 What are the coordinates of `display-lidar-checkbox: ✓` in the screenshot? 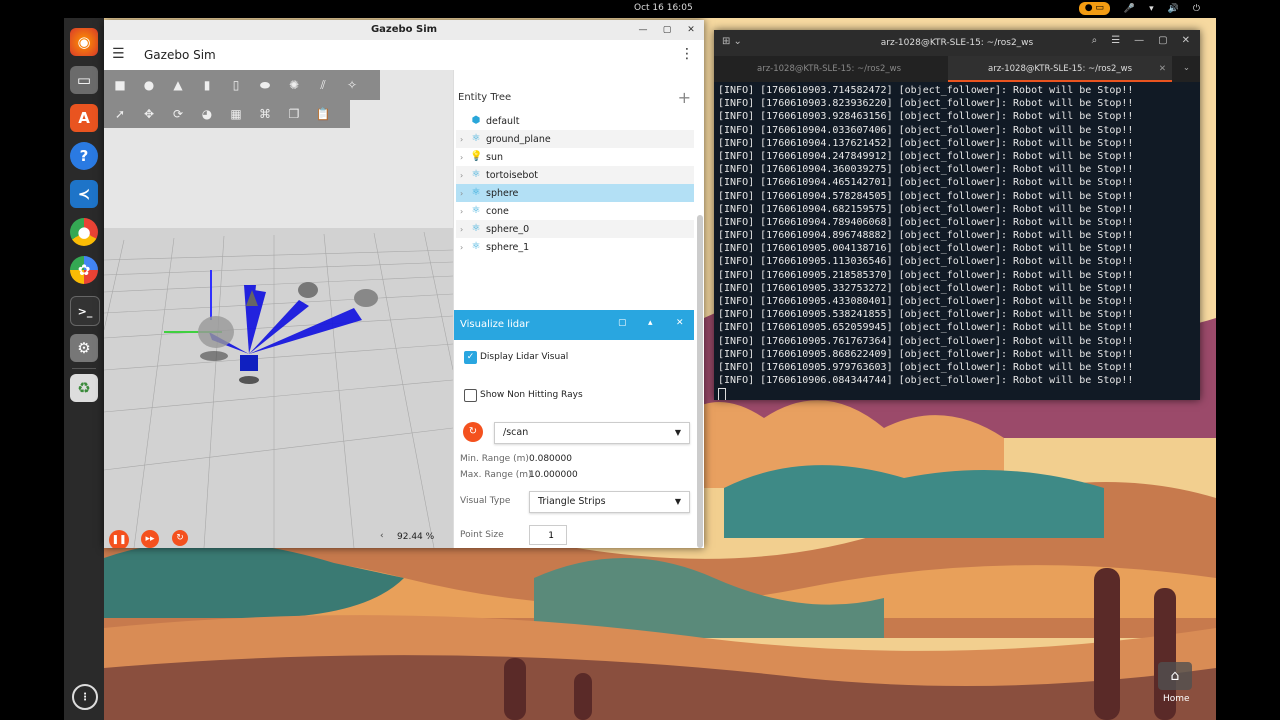 It's located at (470, 357).